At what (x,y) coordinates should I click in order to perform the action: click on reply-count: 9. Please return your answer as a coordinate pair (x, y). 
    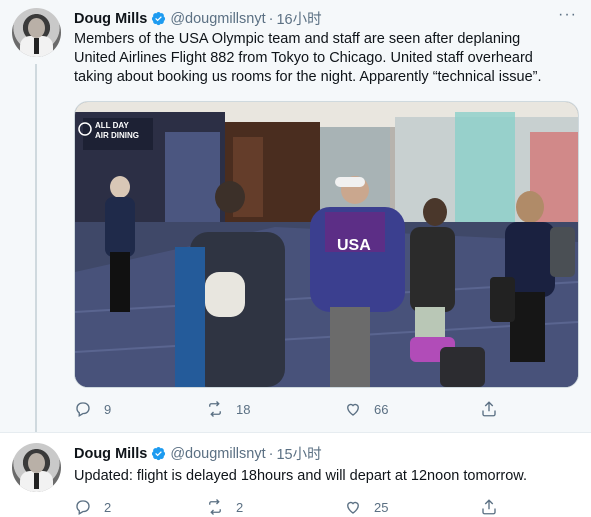
    Looking at the image, I should click on (108, 409).